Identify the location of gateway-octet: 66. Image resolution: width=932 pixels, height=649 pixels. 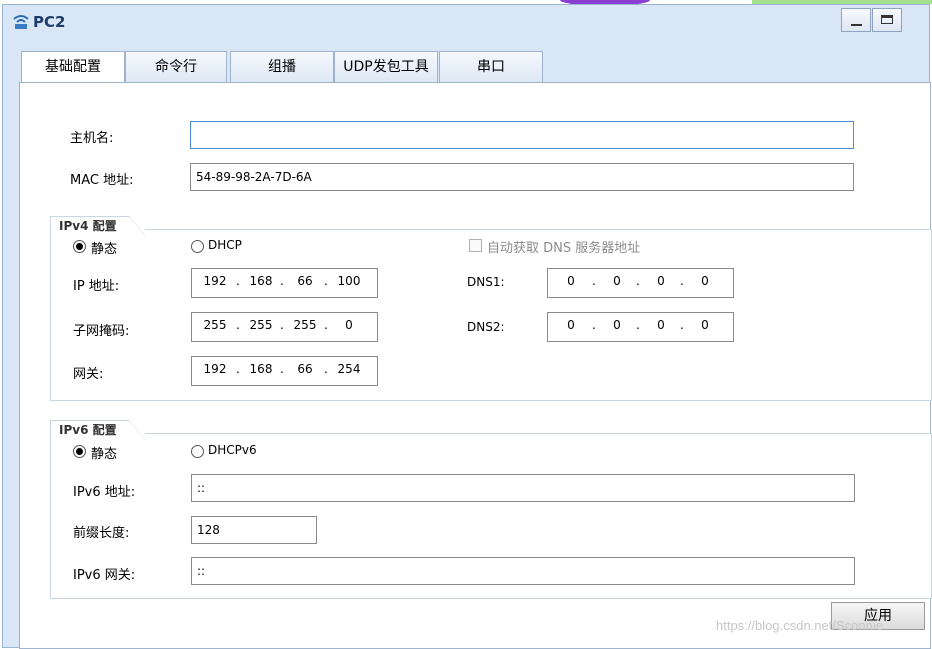
(305, 369).